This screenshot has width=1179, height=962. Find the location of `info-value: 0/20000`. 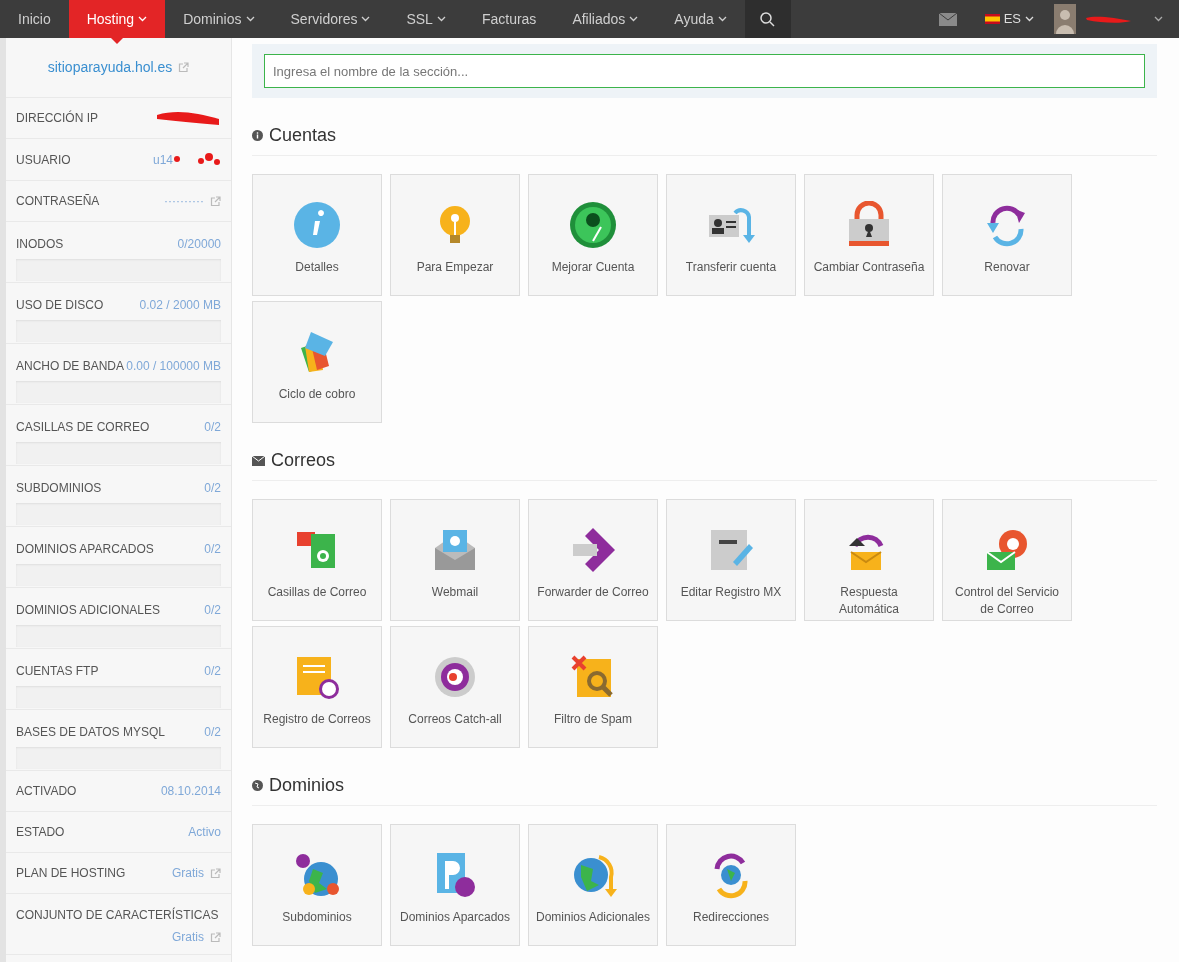

info-value: 0/20000 is located at coordinates (199, 244).